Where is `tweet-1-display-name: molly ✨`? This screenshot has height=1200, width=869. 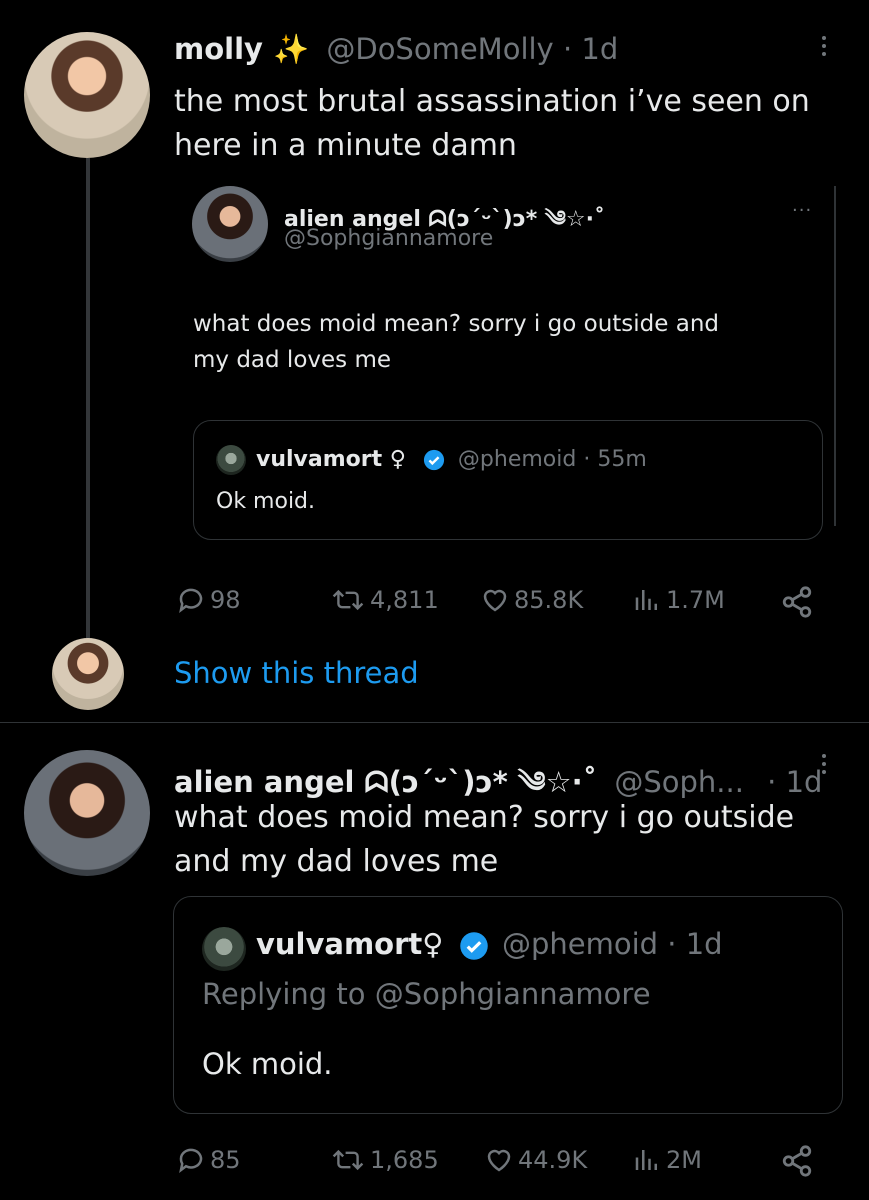 tweet-1-display-name: molly ✨ is located at coordinates (241, 49).